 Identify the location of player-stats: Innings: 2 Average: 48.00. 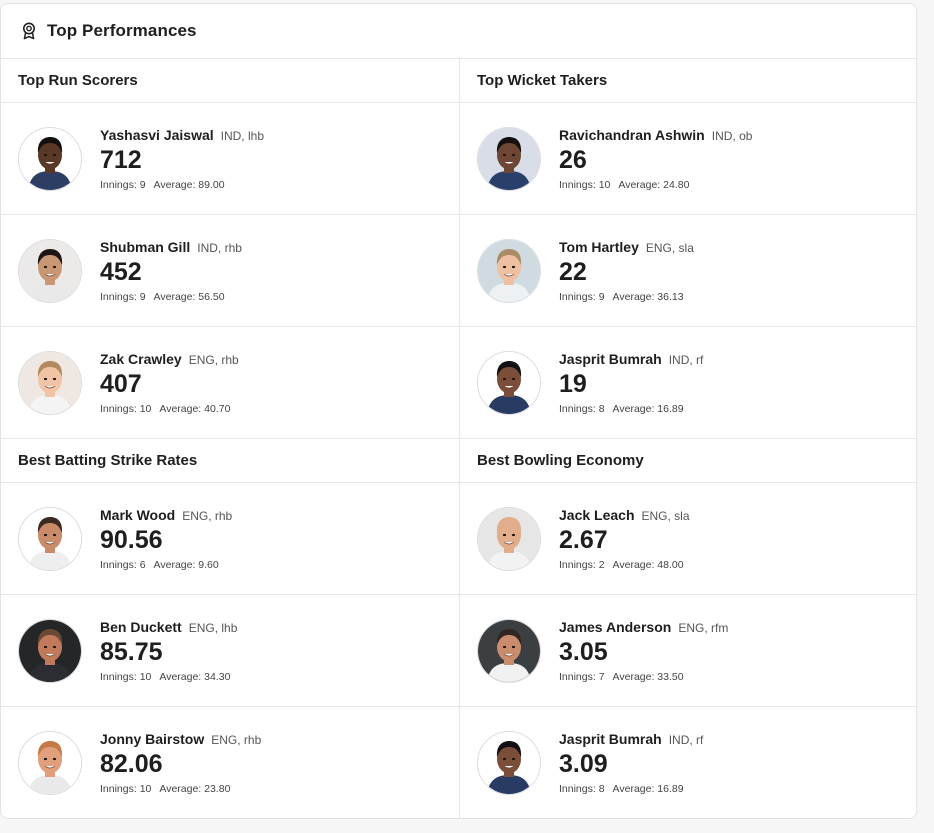
(624, 565).